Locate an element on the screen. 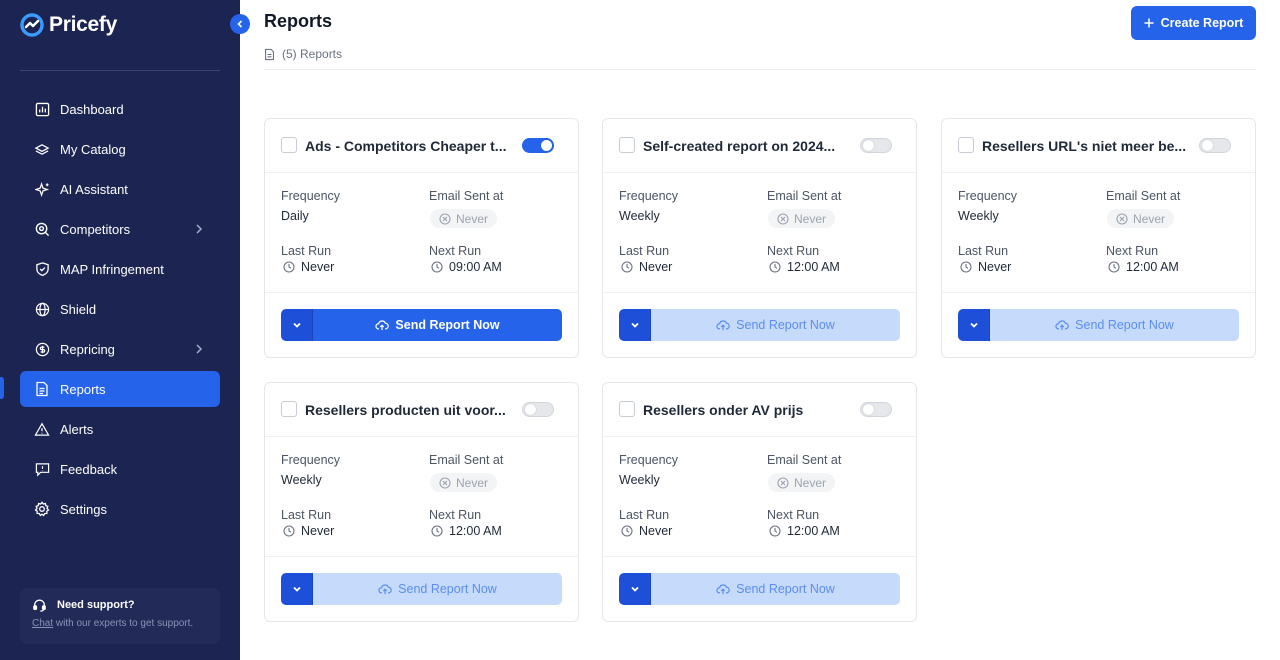 The height and width of the screenshot is (660, 1280). sidebar-item-feedback: Feedback is located at coordinates (120, 469).